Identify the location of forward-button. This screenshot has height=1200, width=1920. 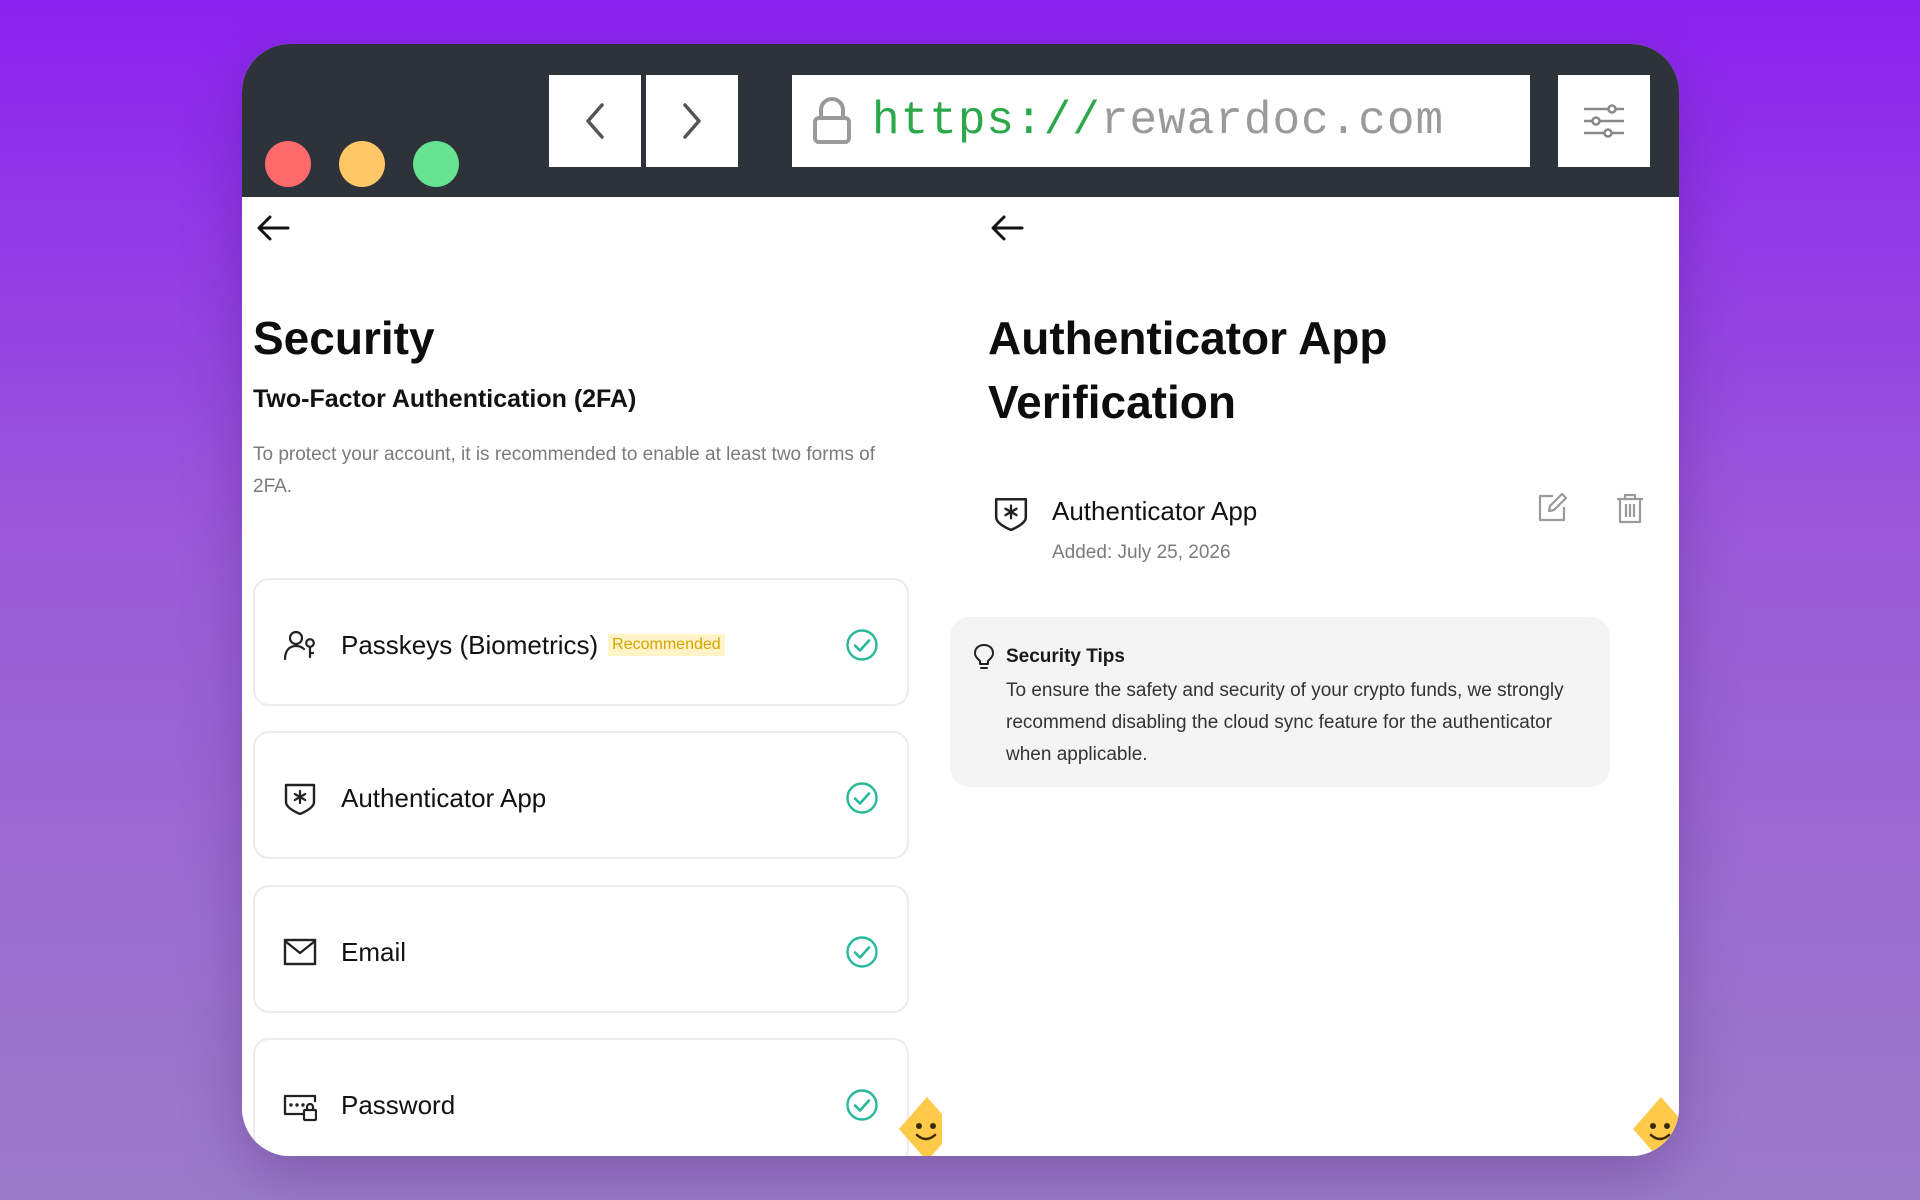
(692, 121).